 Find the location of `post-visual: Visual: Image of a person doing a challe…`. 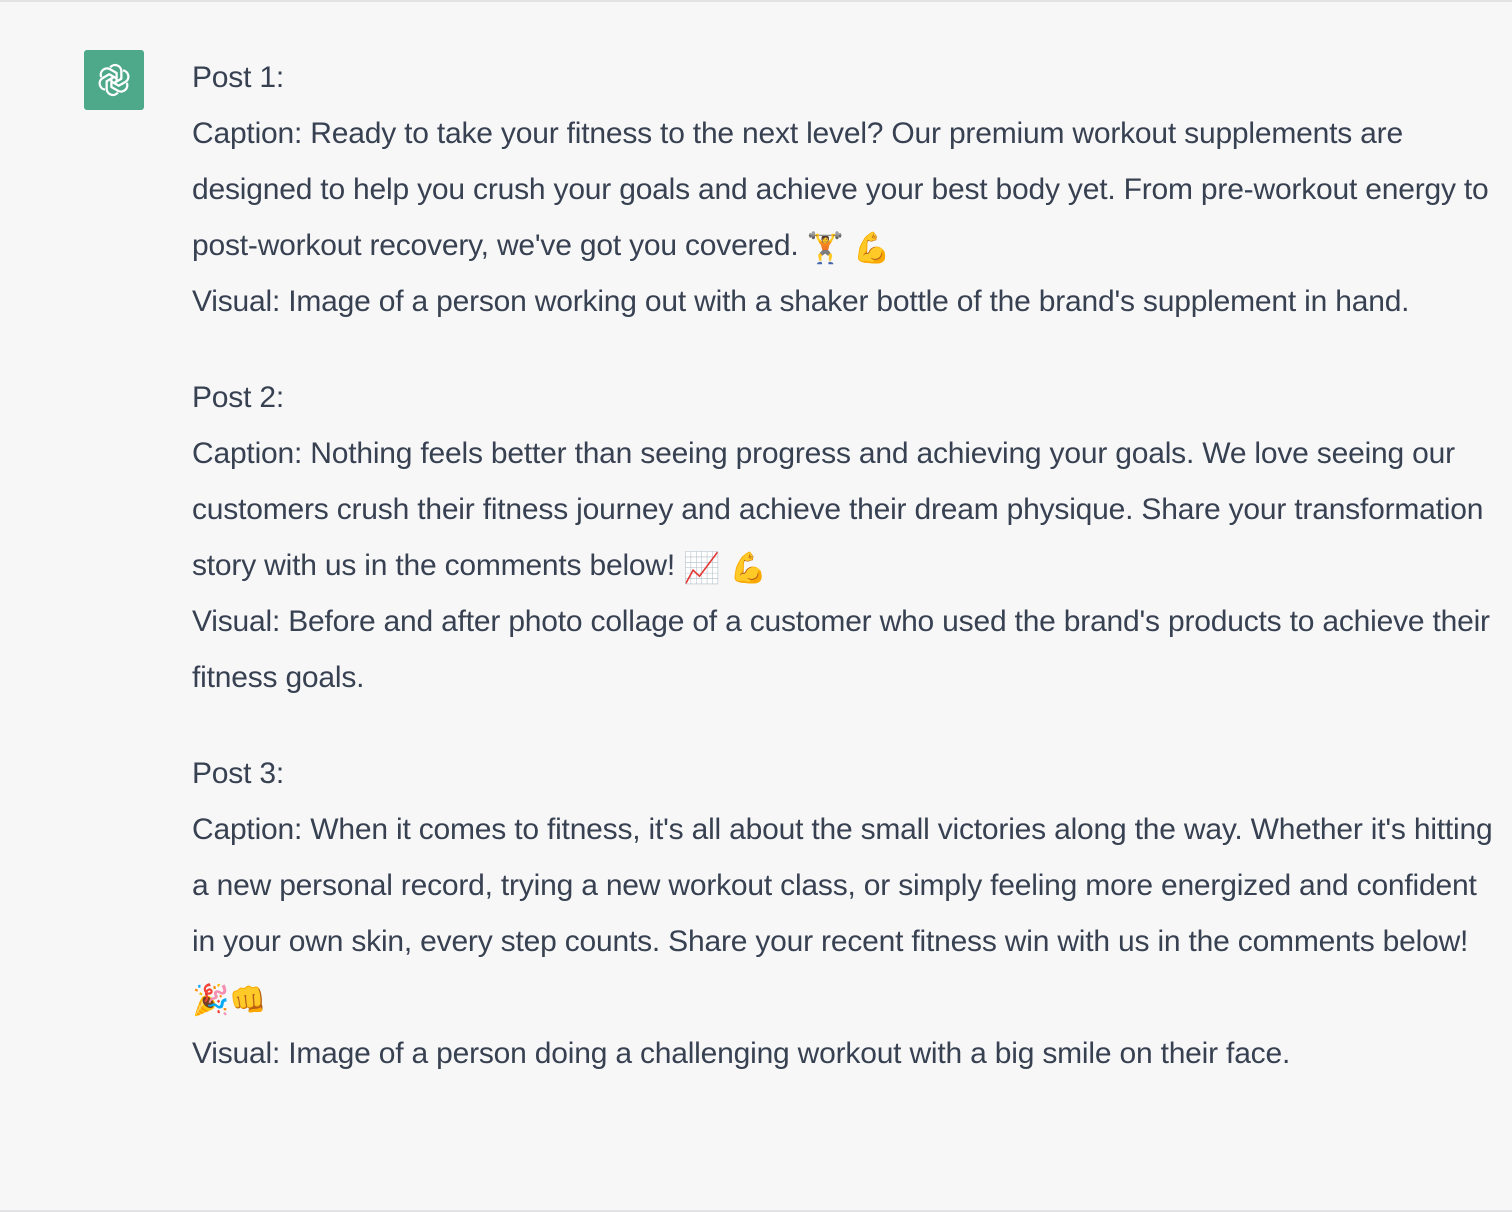

post-visual: Visual: Image of a person doing a challe… is located at coordinates (741, 1053).